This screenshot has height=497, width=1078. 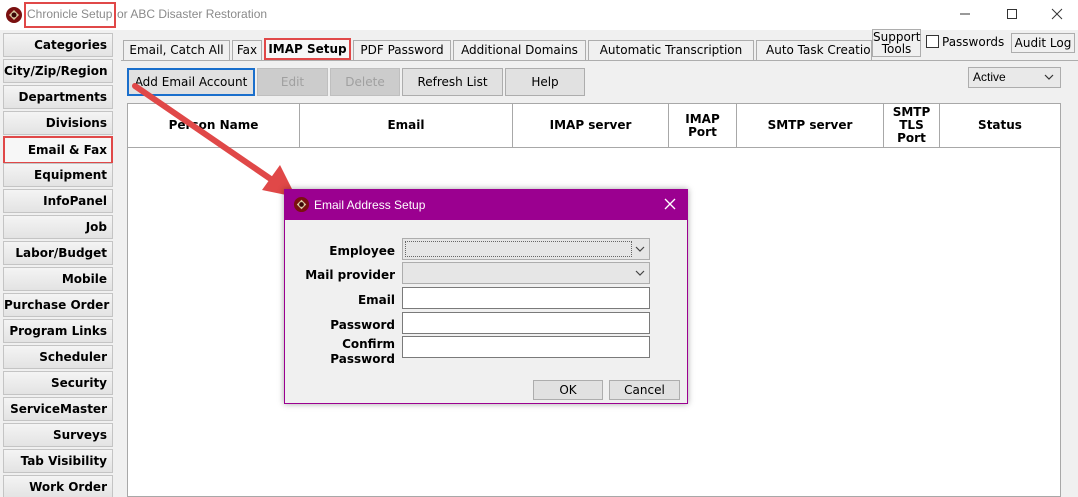 What do you see at coordinates (911, 138) in the screenshot?
I see `column-smtp-tls-port-line3: Port` at bounding box center [911, 138].